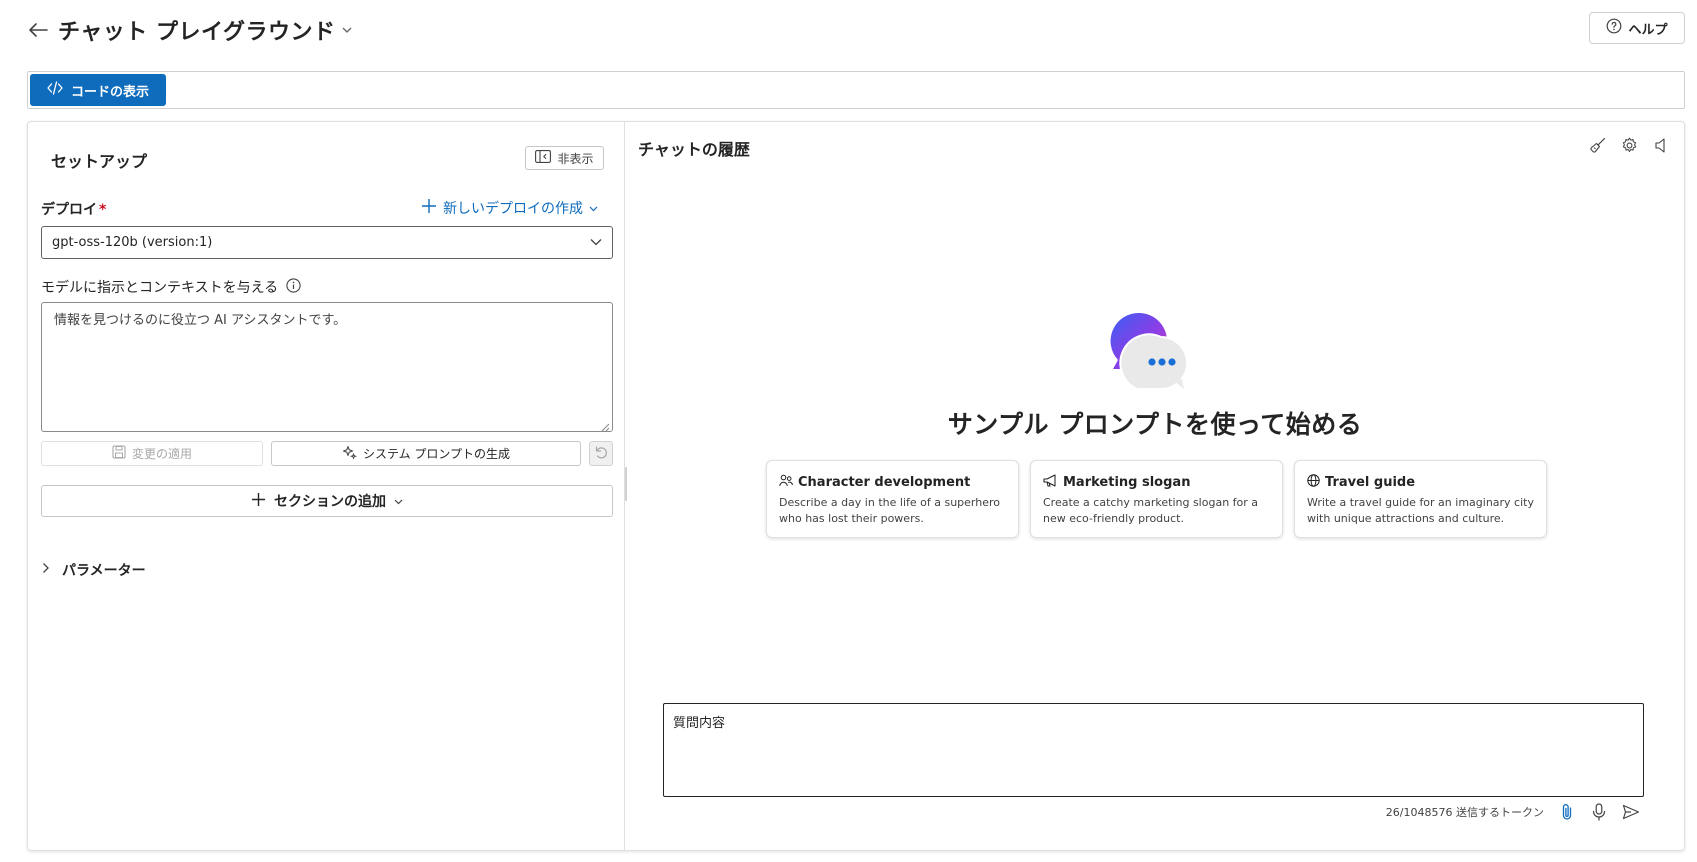 The width and height of the screenshot is (1697, 862). Describe the element at coordinates (119, 453) in the screenshot. I see `save-icon` at that location.